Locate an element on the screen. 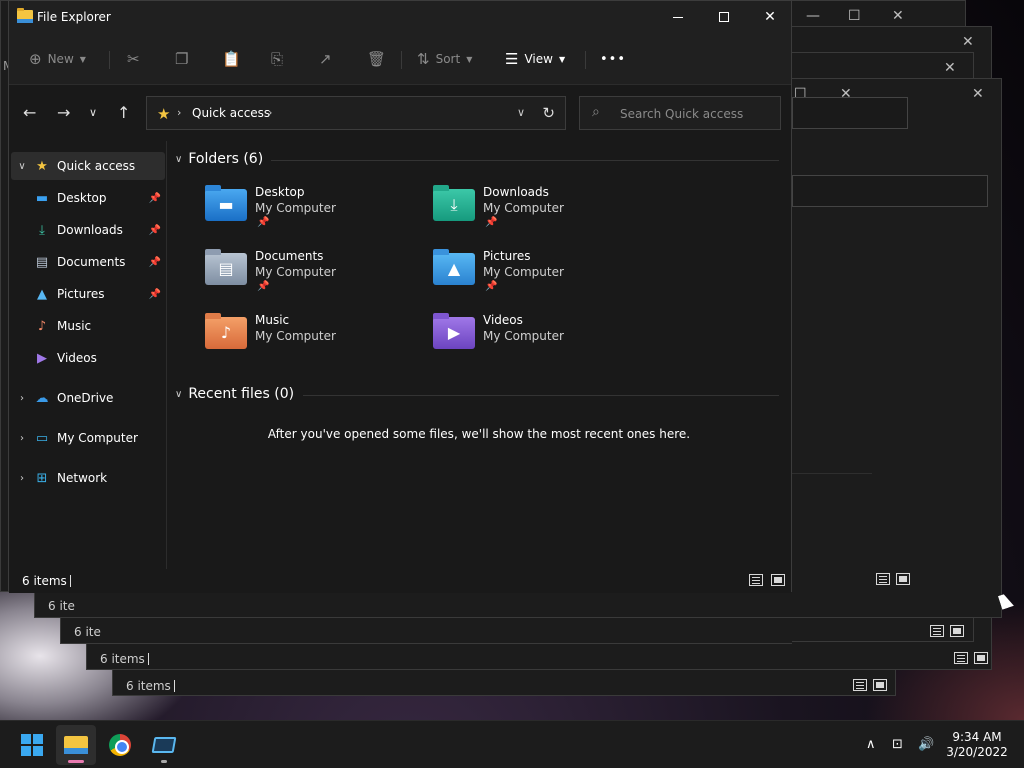  folder-name: Desktop is located at coordinates (280, 192).